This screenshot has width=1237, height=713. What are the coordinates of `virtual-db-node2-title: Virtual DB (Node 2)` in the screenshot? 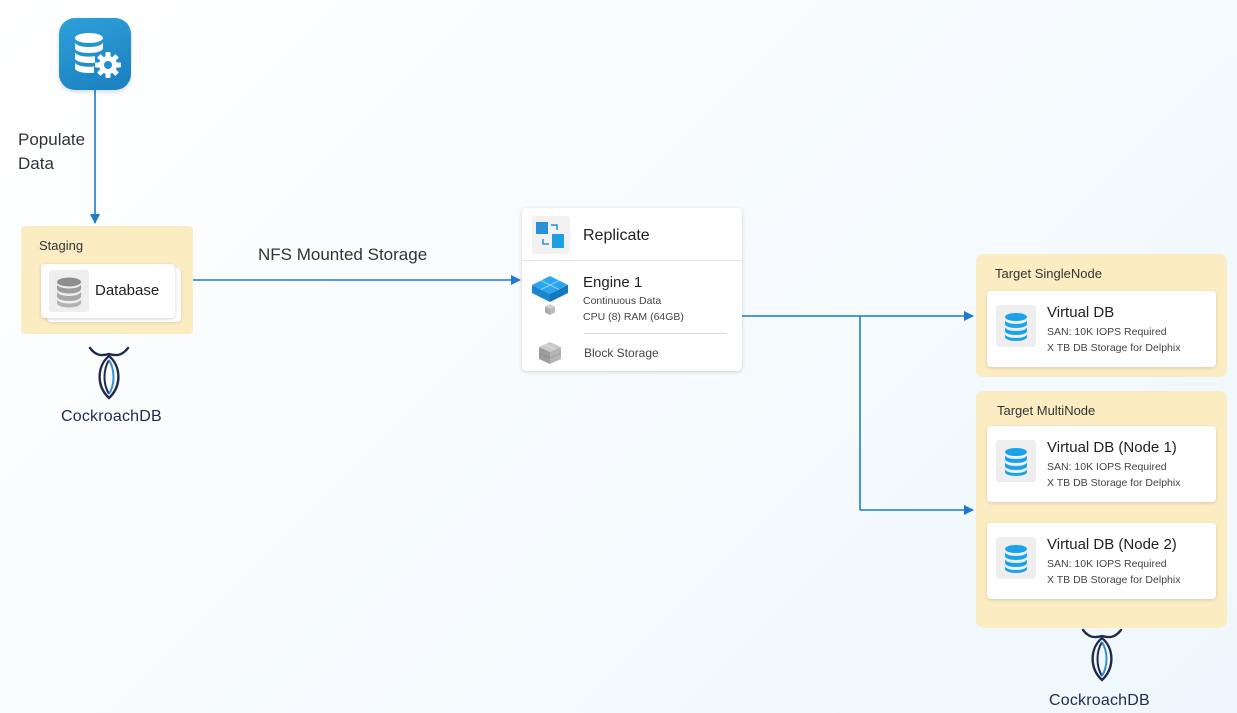 It's located at (1112, 544).